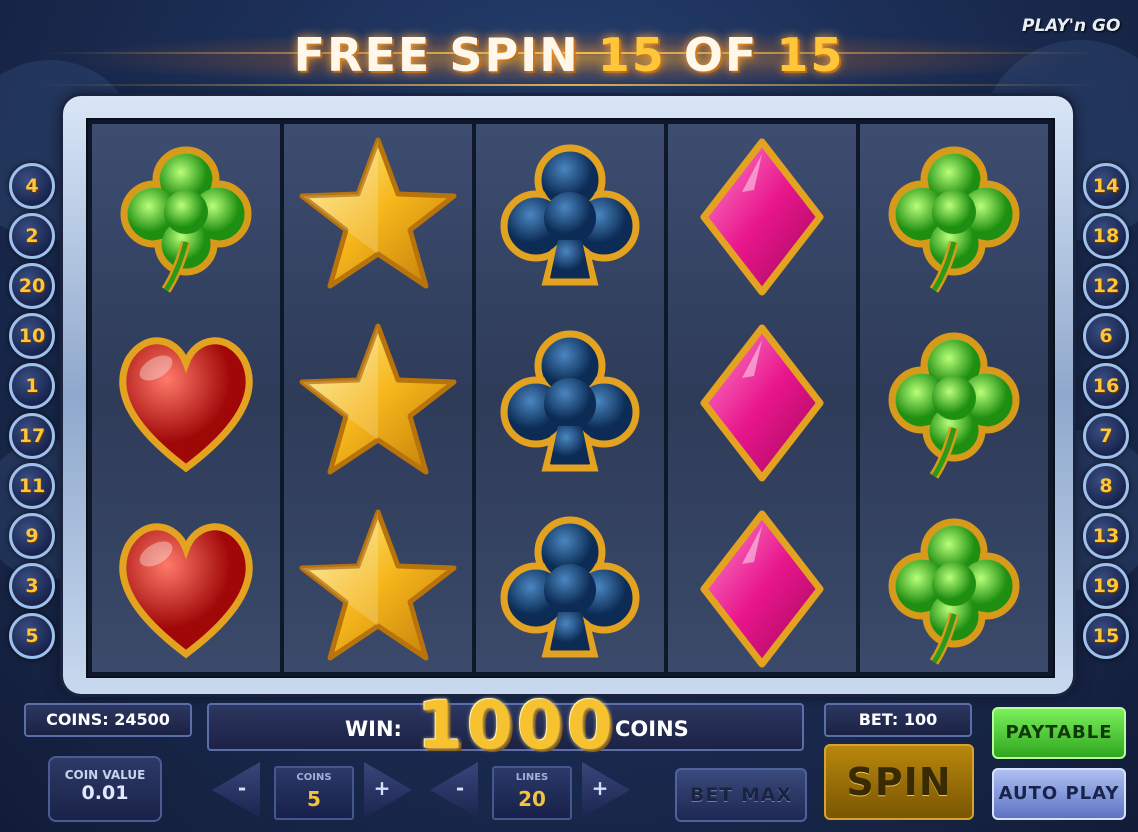  I want to click on payline-marker-right: 7, so click(1106, 436).